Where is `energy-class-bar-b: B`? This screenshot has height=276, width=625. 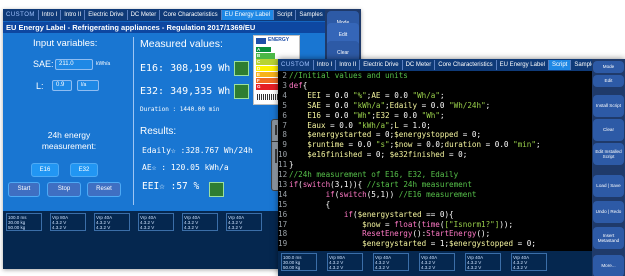
energy-class-bar-b: B is located at coordinates (265, 56).